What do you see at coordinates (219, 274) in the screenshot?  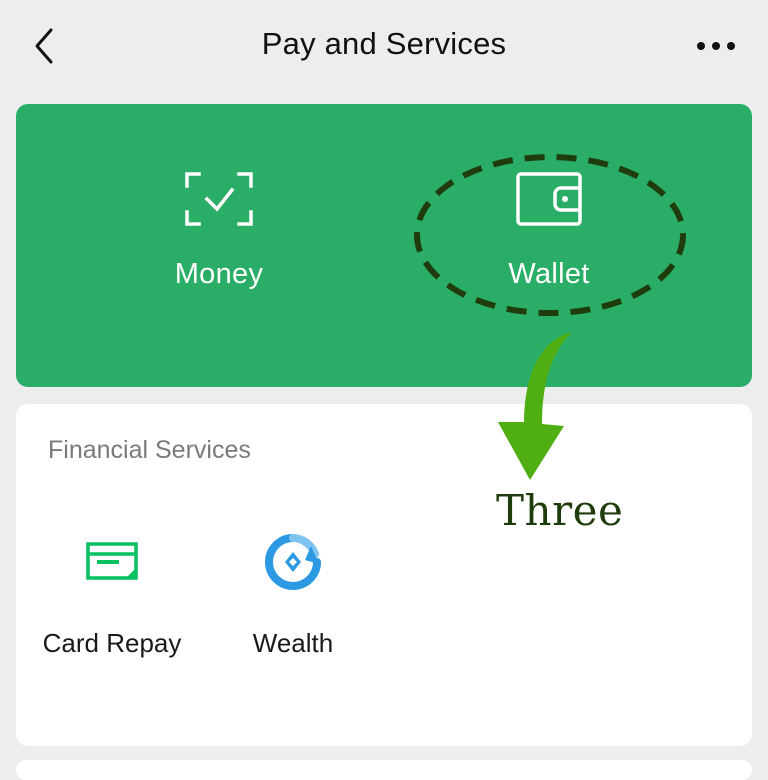 I see `money-label: Money` at bounding box center [219, 274].